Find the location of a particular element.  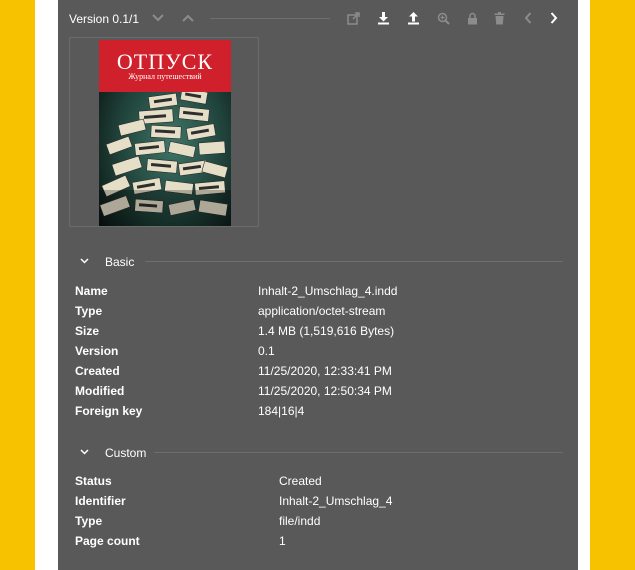

property-key: Status is located at coordinates (93, 481).